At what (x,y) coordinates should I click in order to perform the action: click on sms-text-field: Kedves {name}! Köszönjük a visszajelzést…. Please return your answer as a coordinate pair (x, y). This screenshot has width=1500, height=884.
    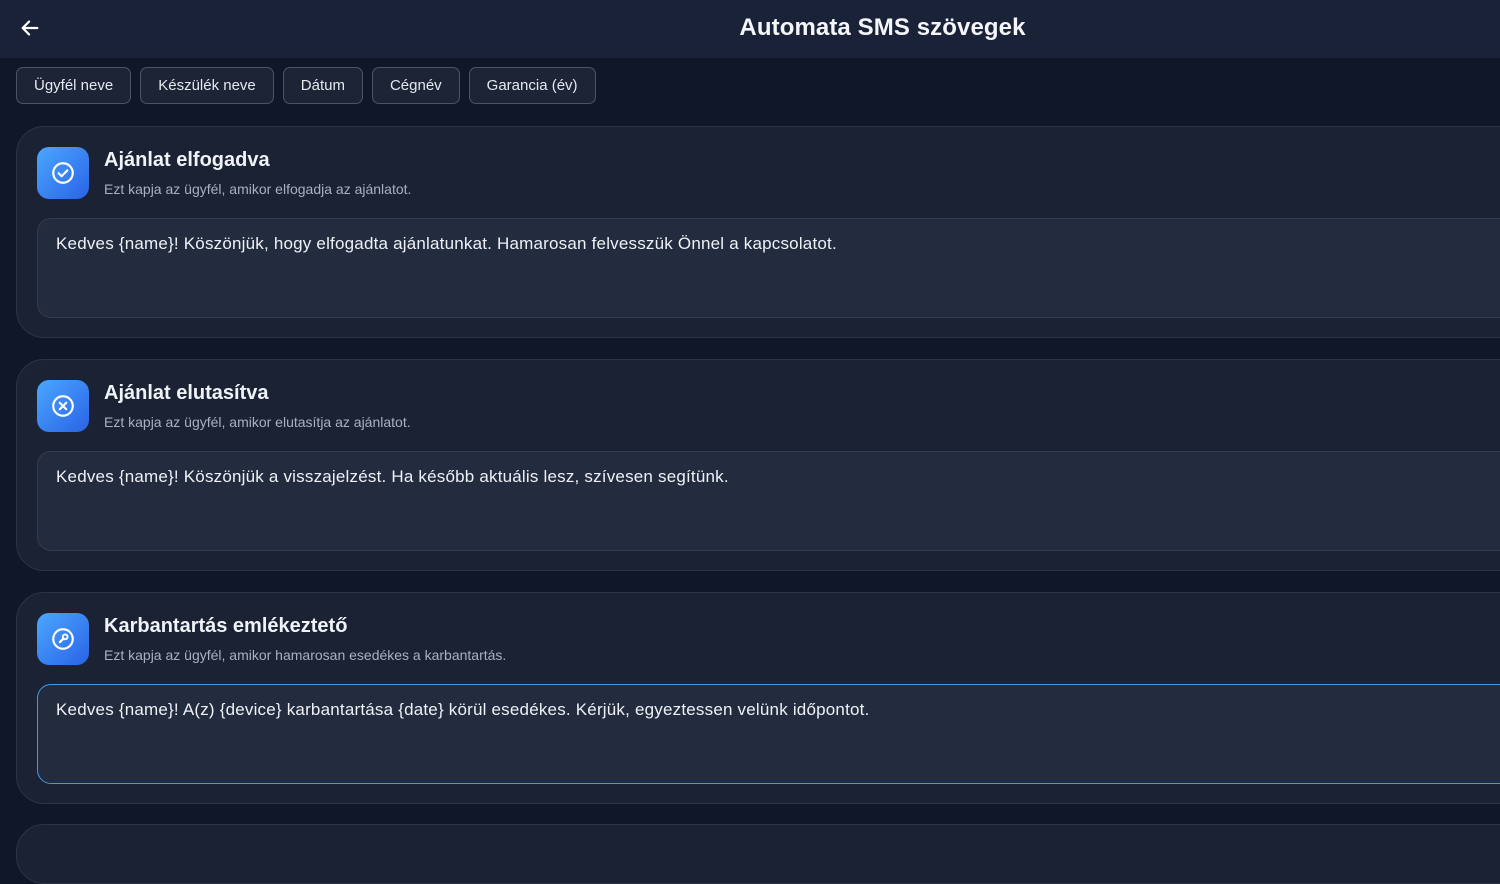
    Looking at the image, I should click on (768, 501).